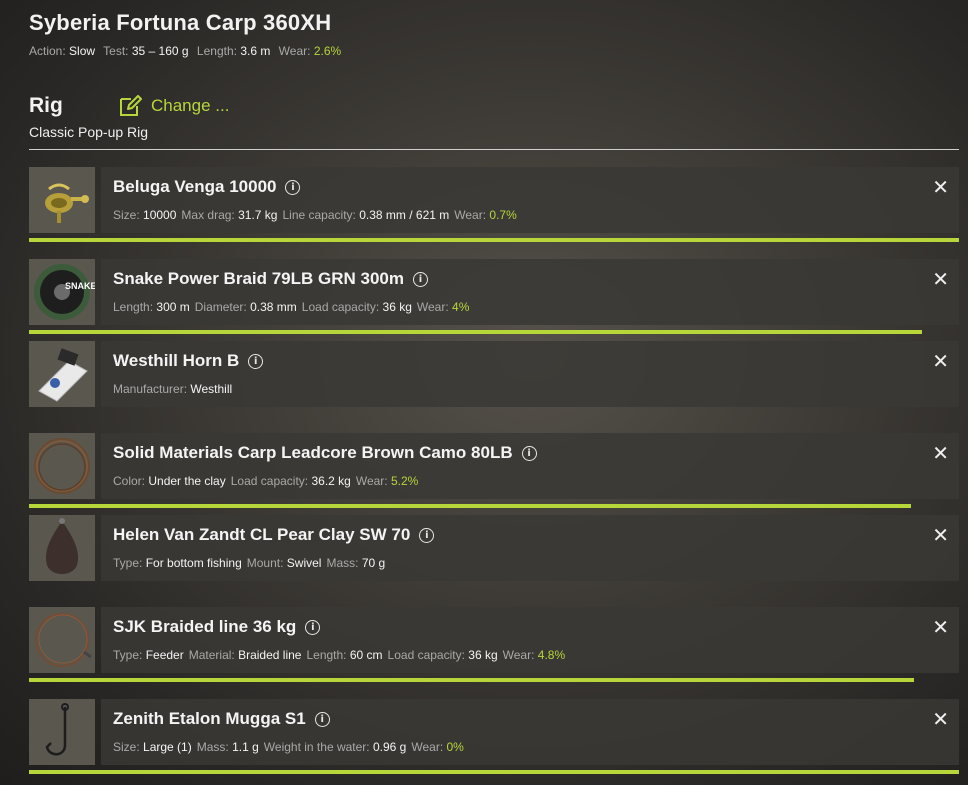  I want to click on detail-label: Line capacity:, so click(319, 215).